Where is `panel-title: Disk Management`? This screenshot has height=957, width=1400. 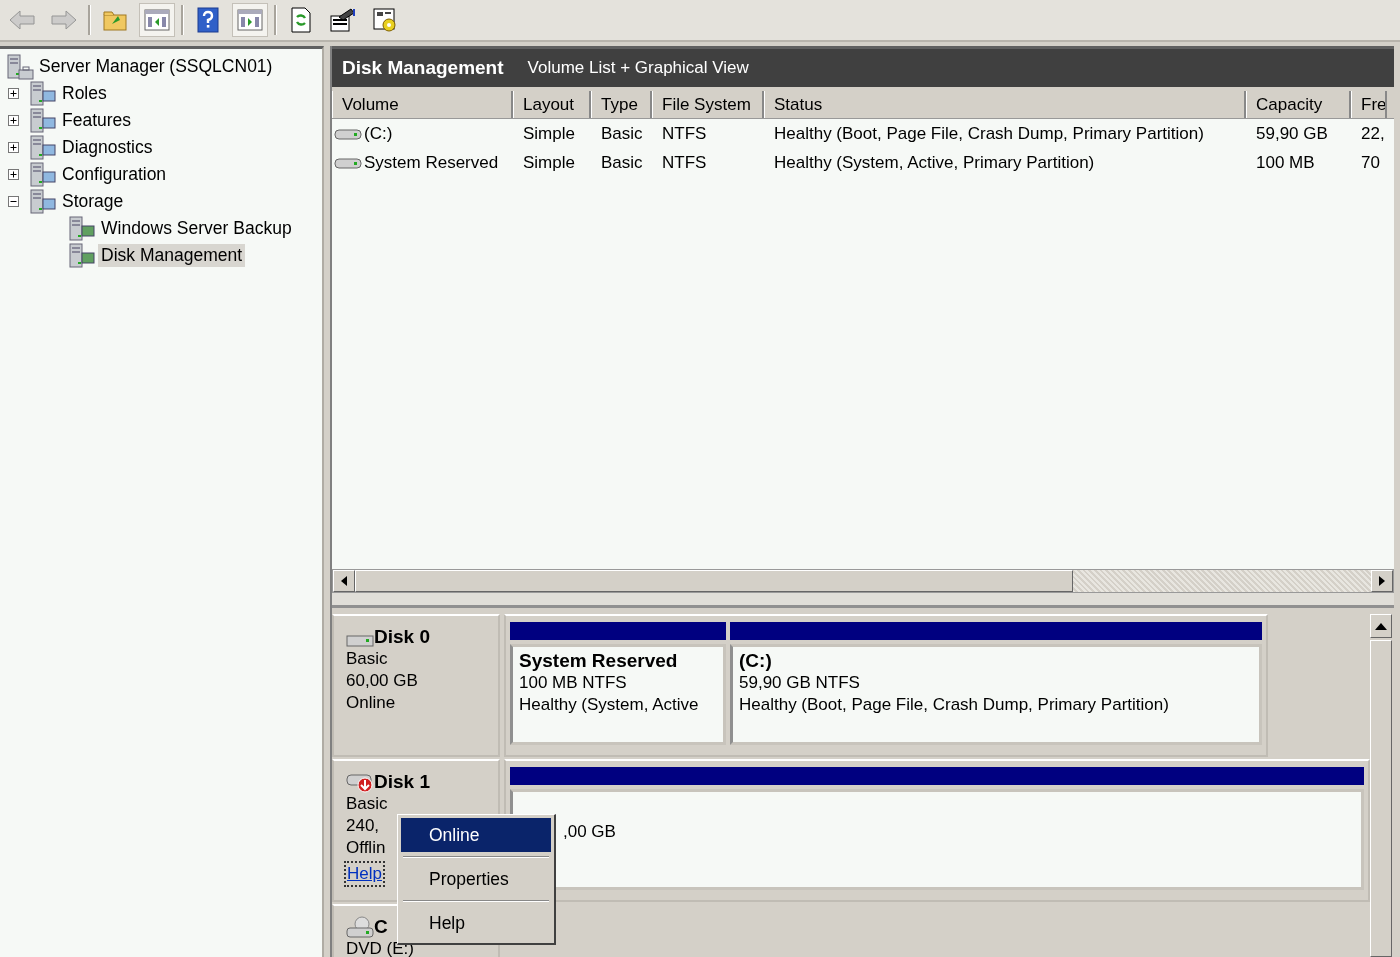
panel-title: Disk Management is located at coordinates (423, 68).